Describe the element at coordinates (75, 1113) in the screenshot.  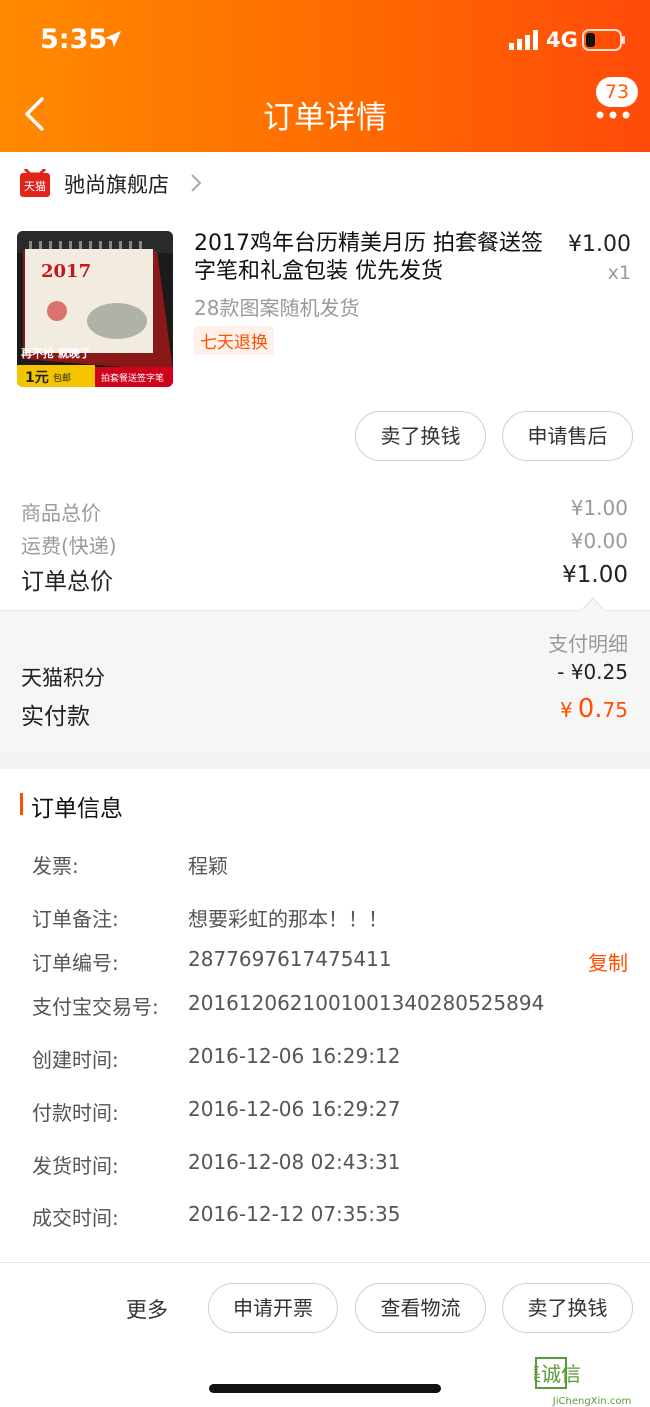
I see `paid-time-label: 付款时间:` at that location.